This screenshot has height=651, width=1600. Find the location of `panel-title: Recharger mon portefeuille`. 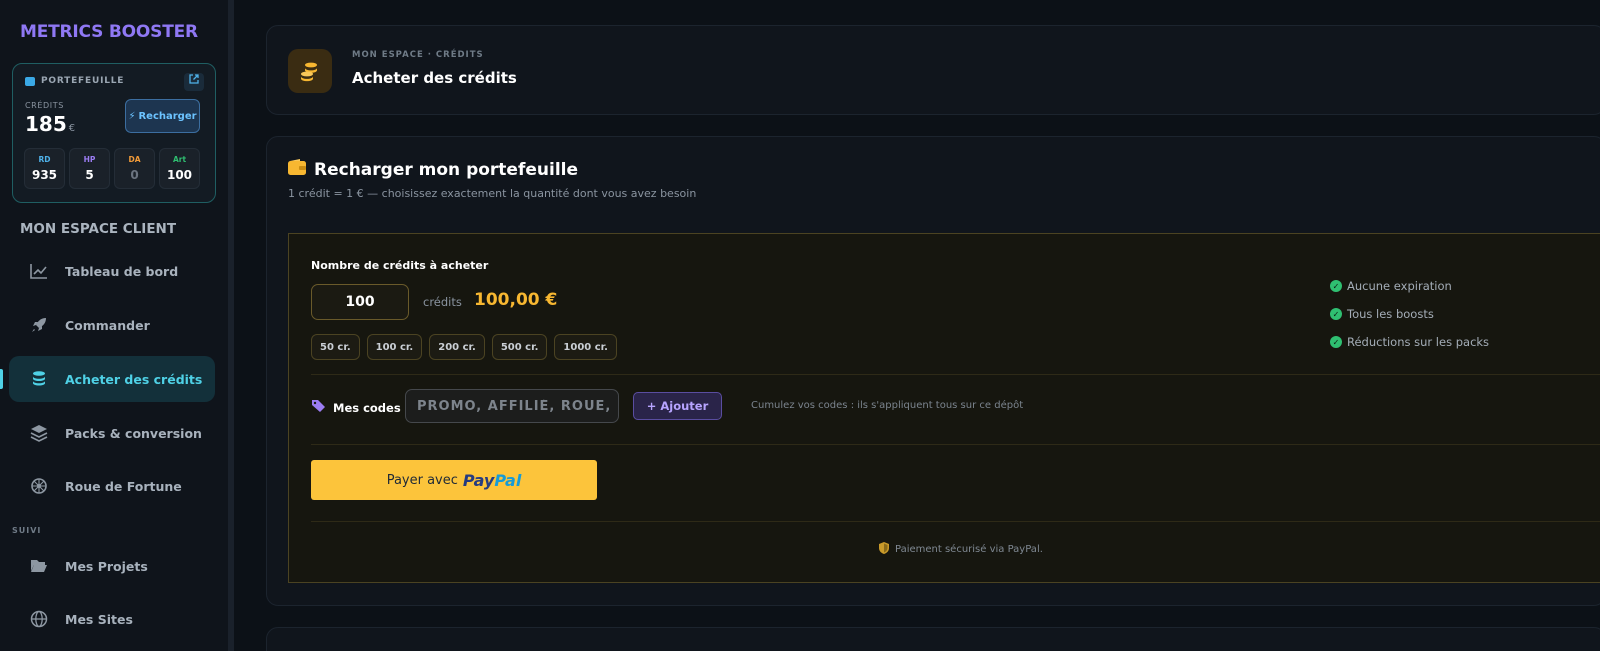

panel-title: Recharger mon portefeuille is located at coordinates (433, 169).